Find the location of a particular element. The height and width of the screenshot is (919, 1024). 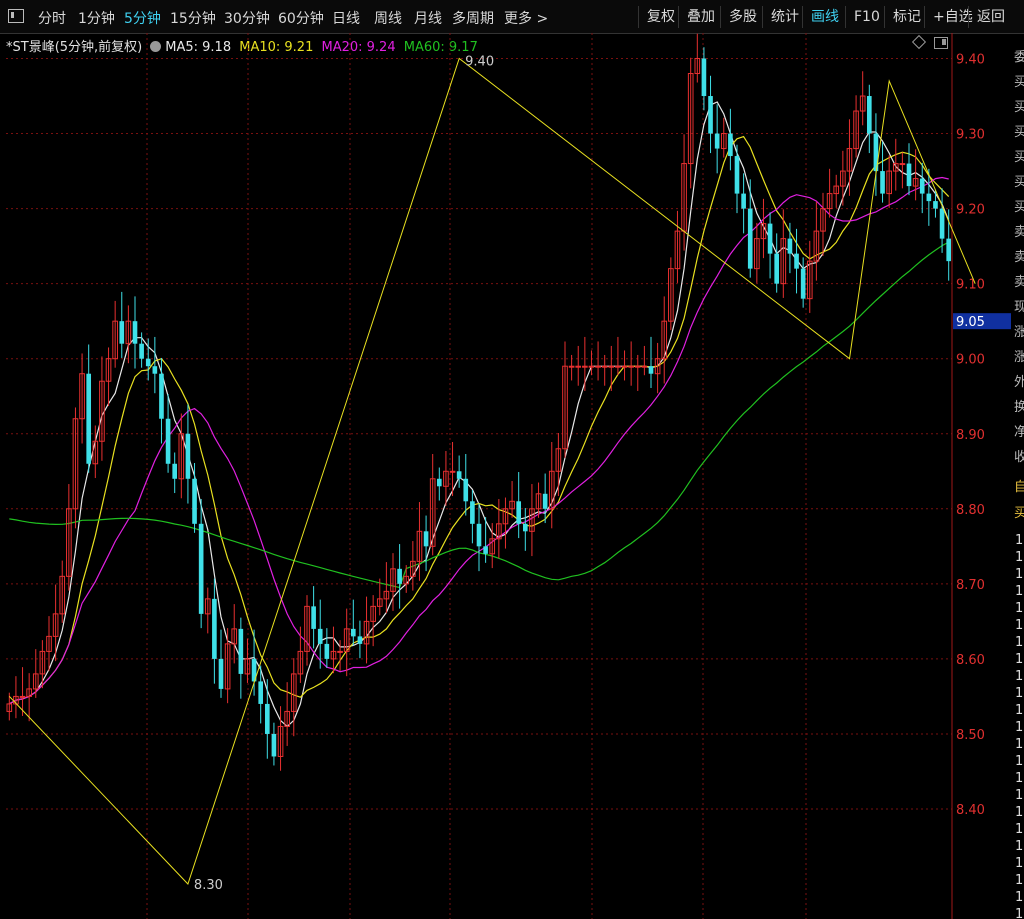

period-tab-2: 5分钟 is located at coordinates (142, 18).